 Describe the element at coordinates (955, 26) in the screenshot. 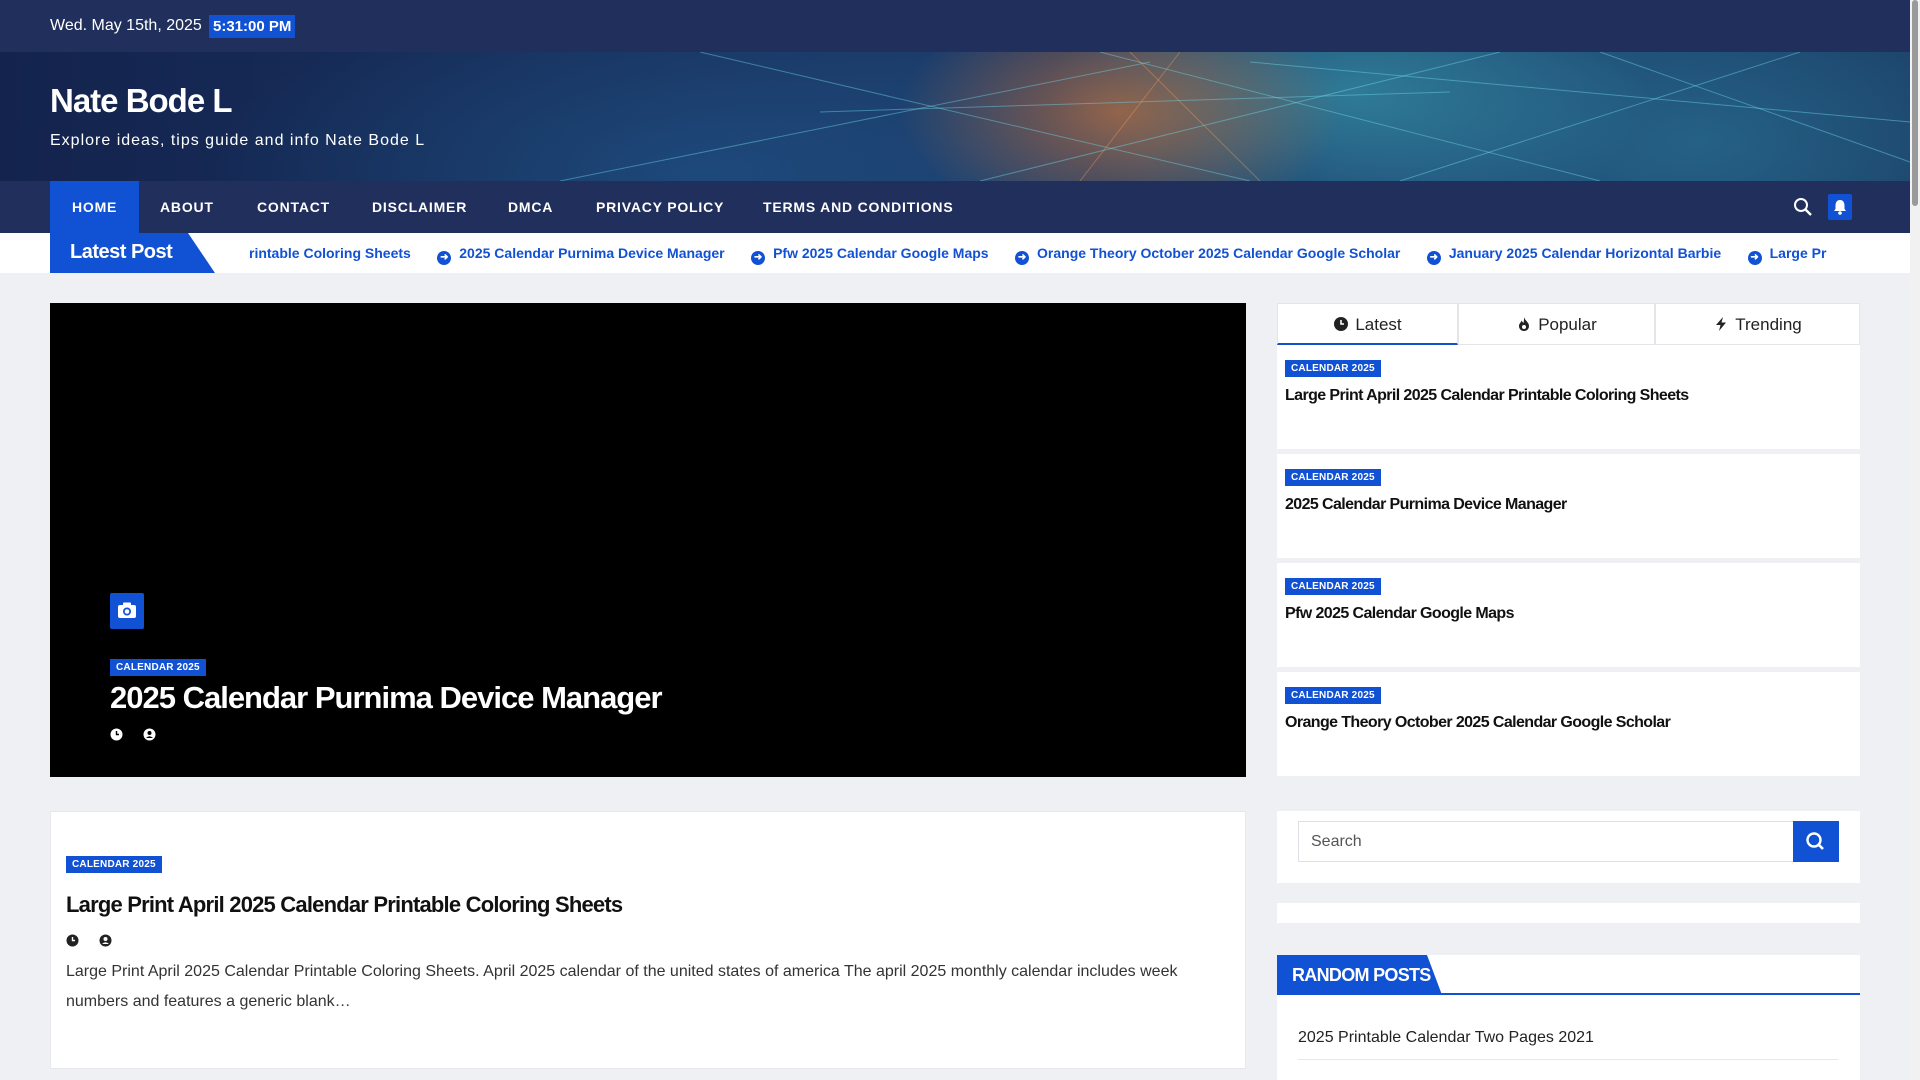

I see `top-bar: Wed. May 15th, 2025 5:31:00 PM` at that location.